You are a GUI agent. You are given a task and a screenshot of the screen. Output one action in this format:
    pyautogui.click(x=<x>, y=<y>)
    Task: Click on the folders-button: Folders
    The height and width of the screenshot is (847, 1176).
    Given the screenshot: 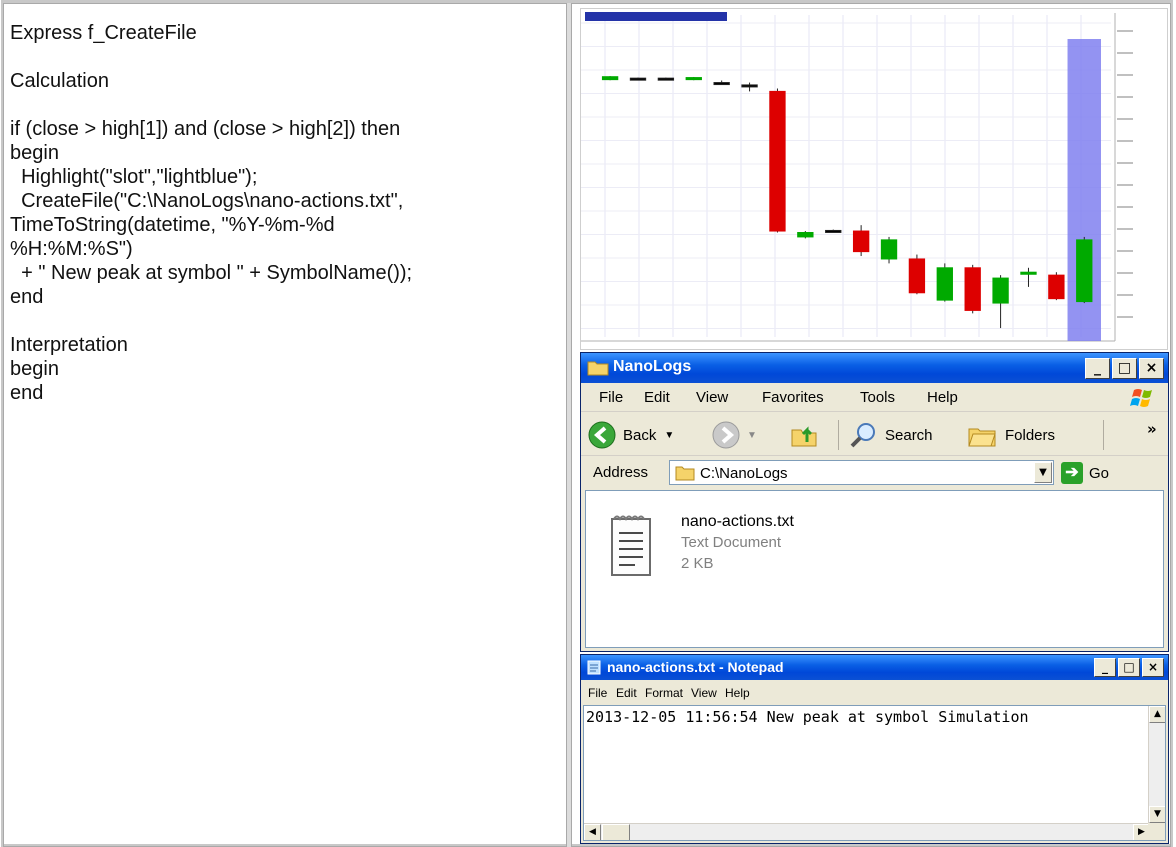 What is the action you would take?
    pyautogui.click(x=1011, y=435)
    